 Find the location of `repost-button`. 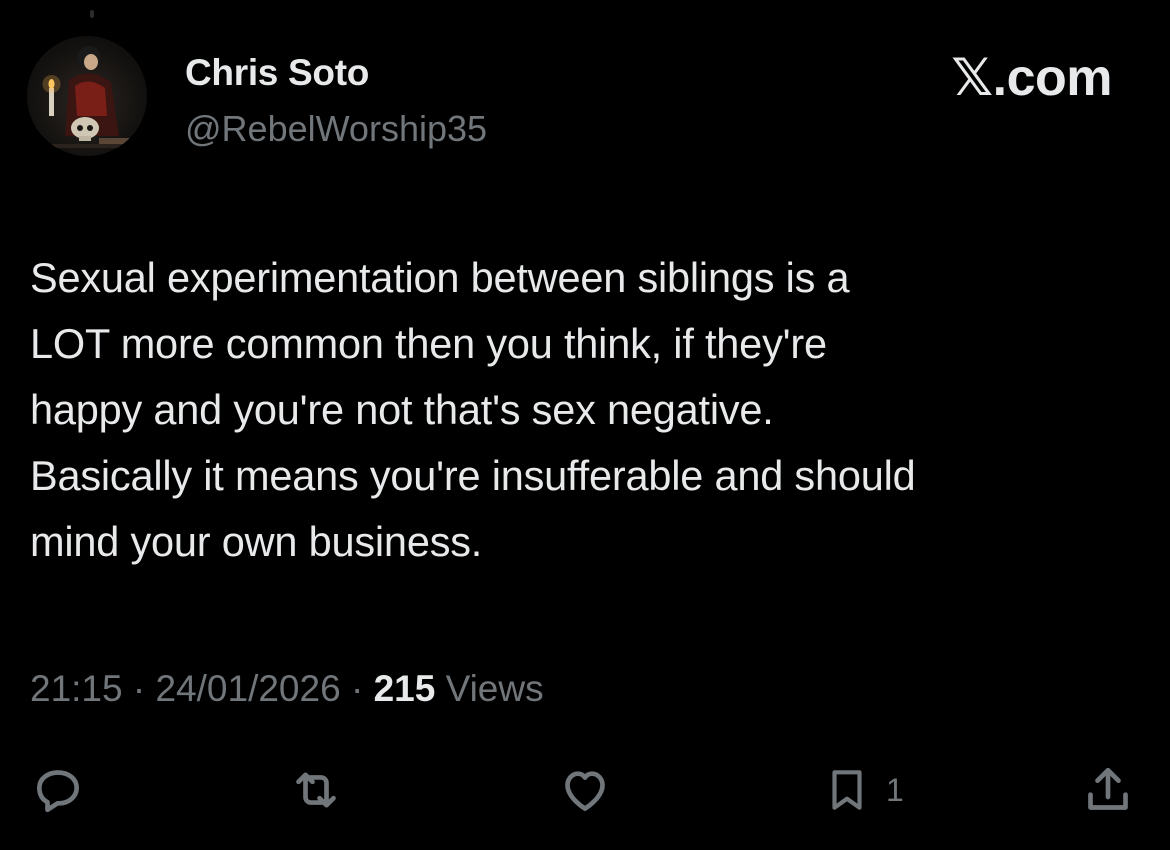

repost-button is located at coordinates (316, 790).